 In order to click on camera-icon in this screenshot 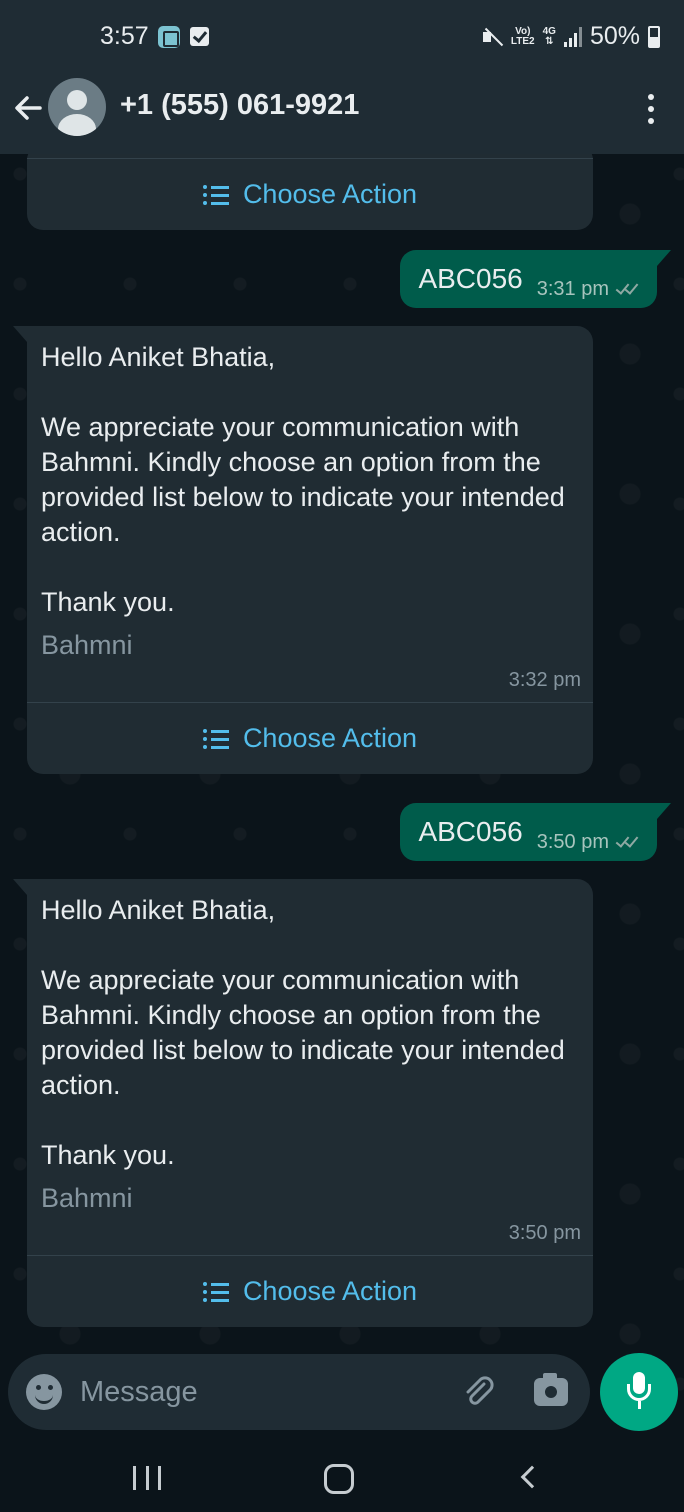, I will do `click(551, 1389)`.